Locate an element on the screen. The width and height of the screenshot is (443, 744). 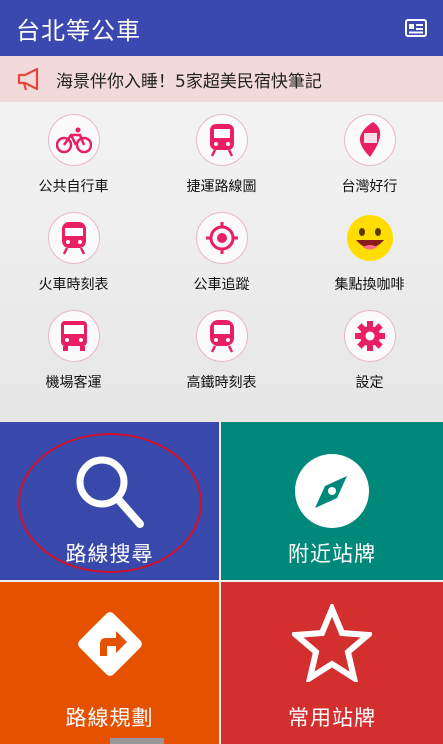
compass-icon is located at coordinates (332, 493).